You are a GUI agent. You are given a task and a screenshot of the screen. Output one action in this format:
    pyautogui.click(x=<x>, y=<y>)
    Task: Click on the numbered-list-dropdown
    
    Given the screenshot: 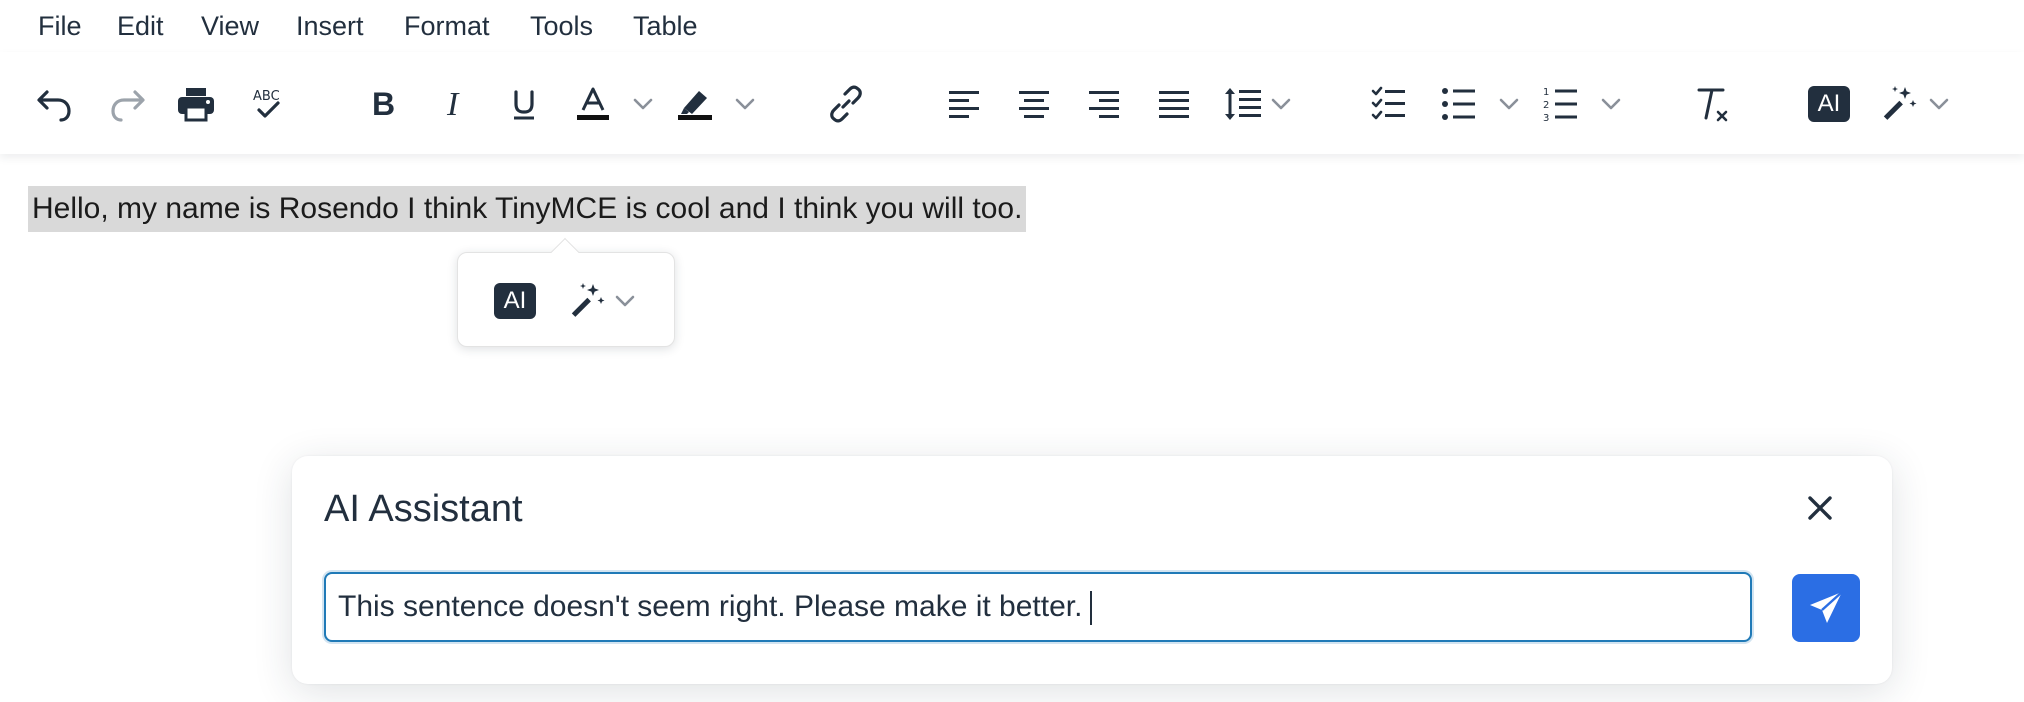 What is the action you would take?
    pyautogui.click(x=1611, y=104)
    